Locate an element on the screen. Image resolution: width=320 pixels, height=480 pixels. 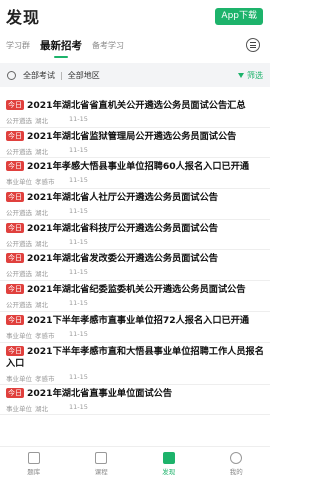
page-title: 发现 is located at coordinates (23, 17).